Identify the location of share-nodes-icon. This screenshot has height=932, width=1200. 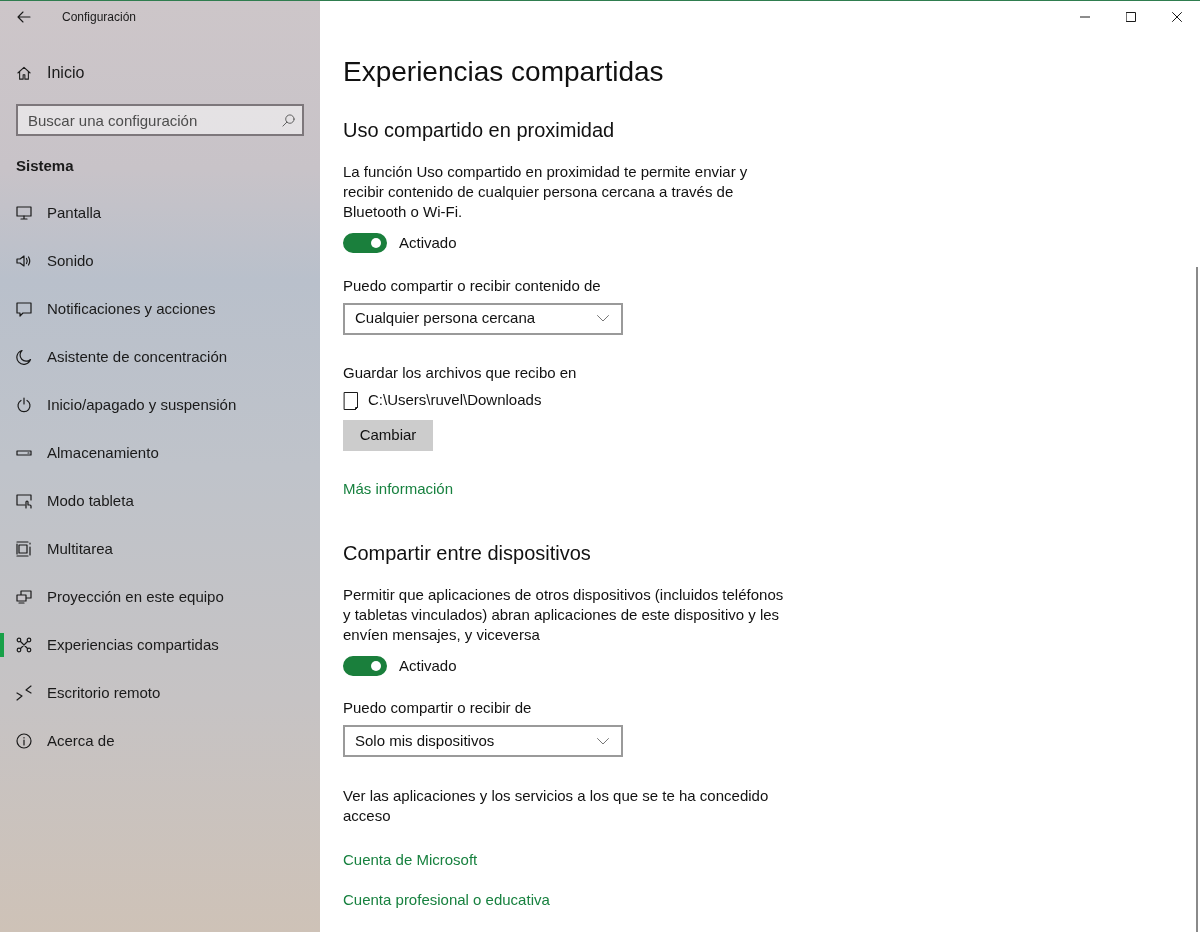
(24, 645).